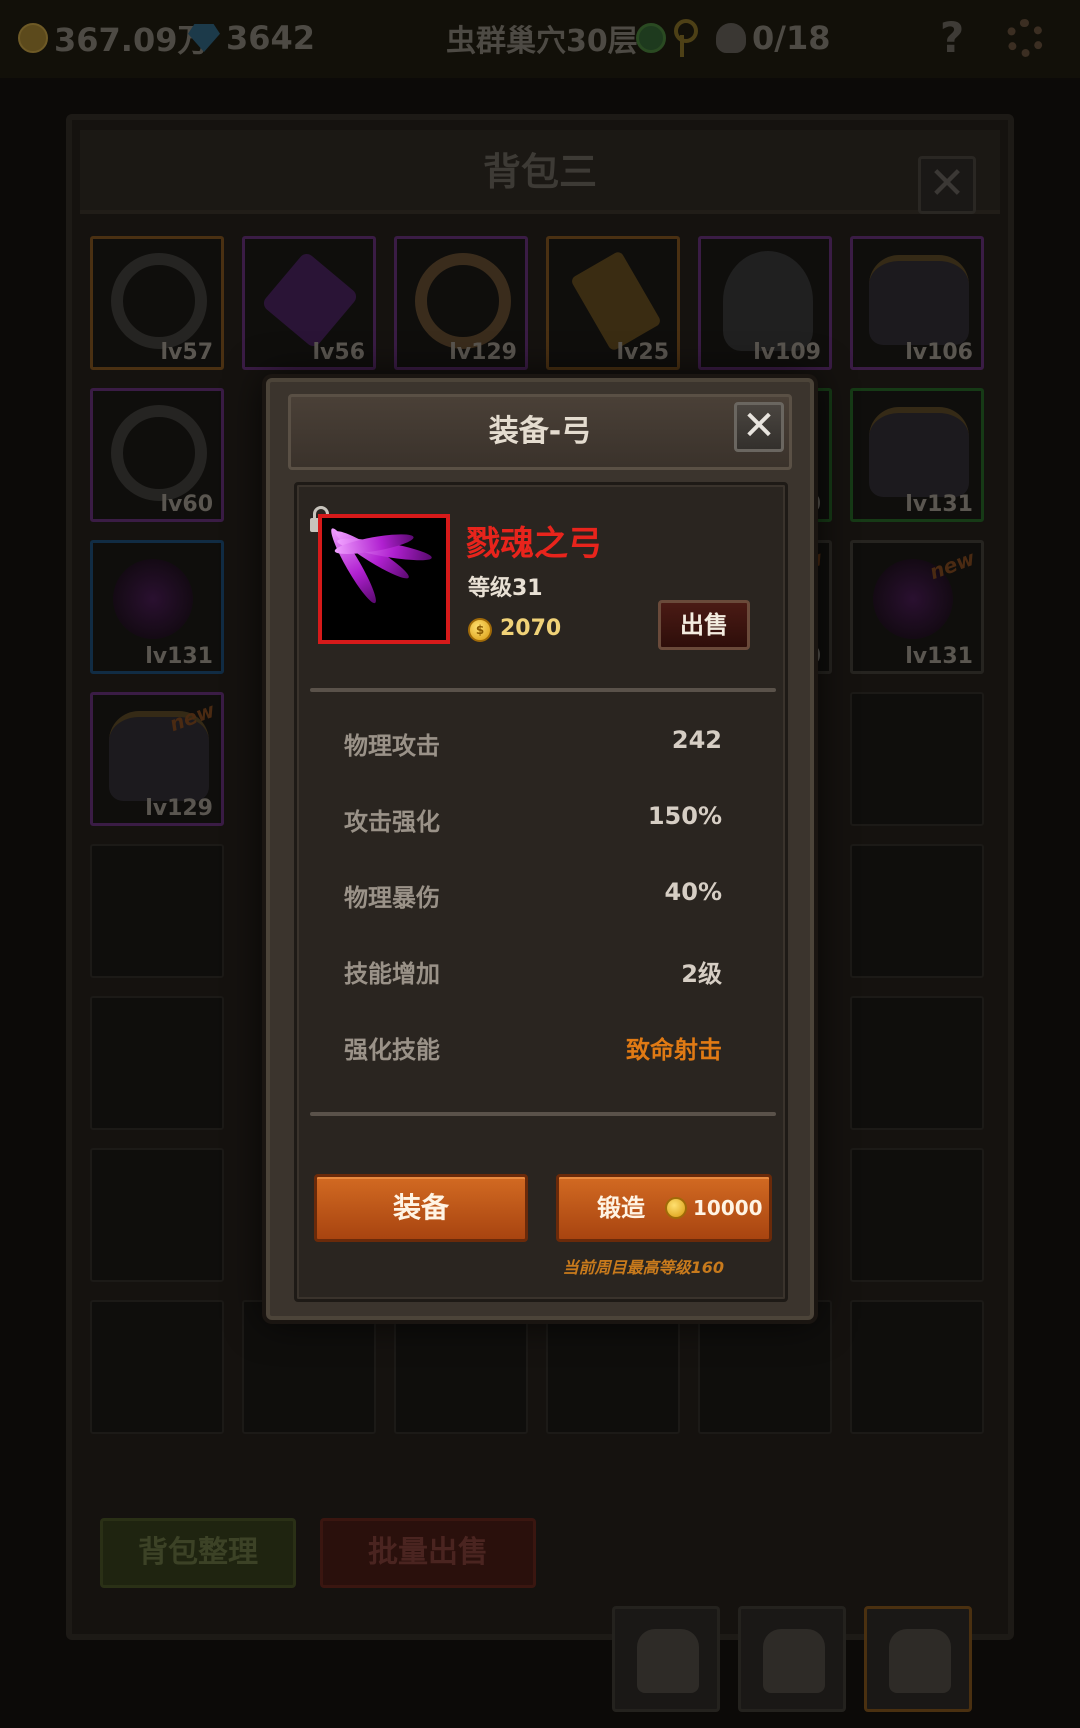 This screenshot has width=1080, height=1728. I want to click on popup-header: 装备-弓, so click(540, 432).